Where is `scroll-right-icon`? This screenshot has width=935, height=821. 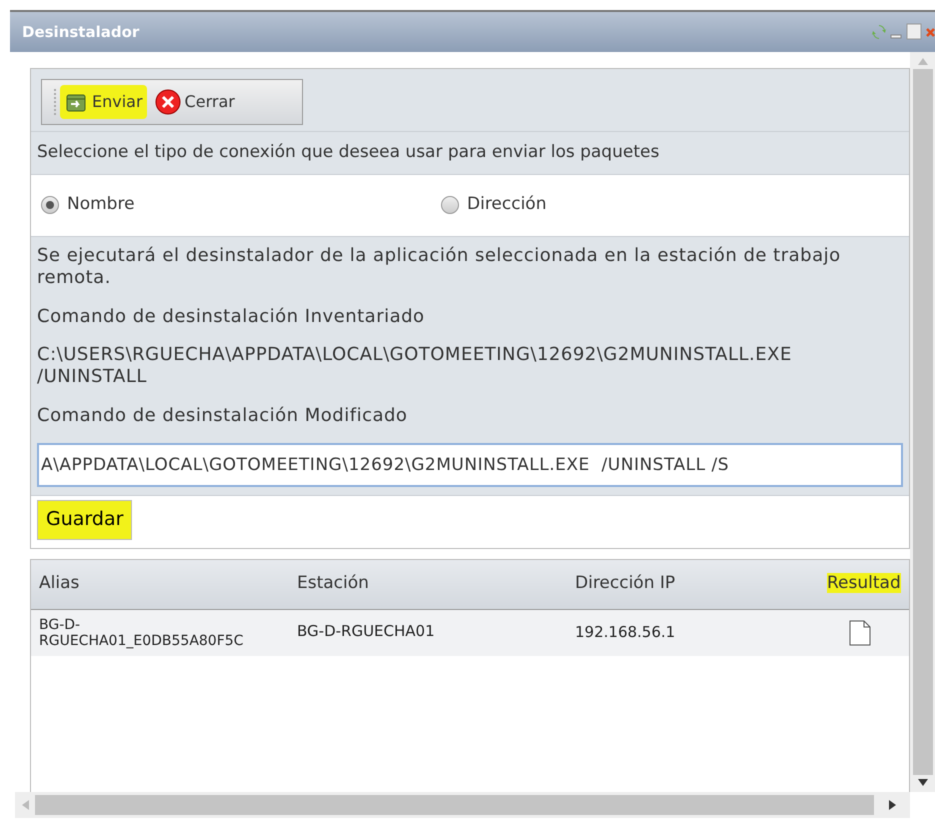 scroll-right-icon is located at coordinates (892, 805).